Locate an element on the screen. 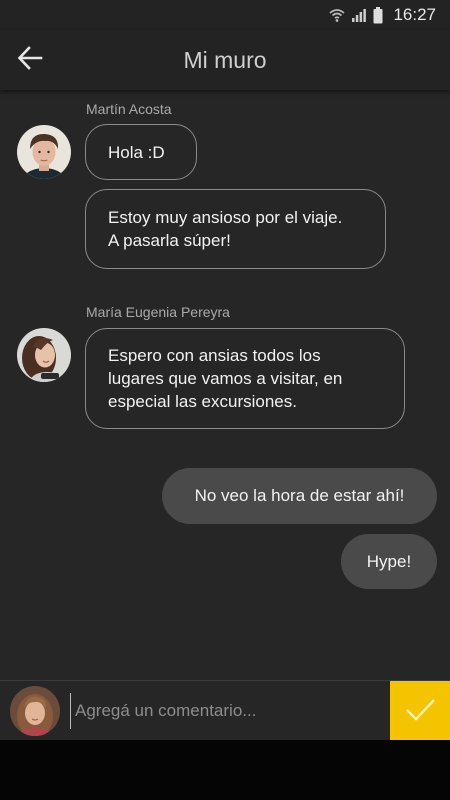  send-button is located at coordinates (420, 711).